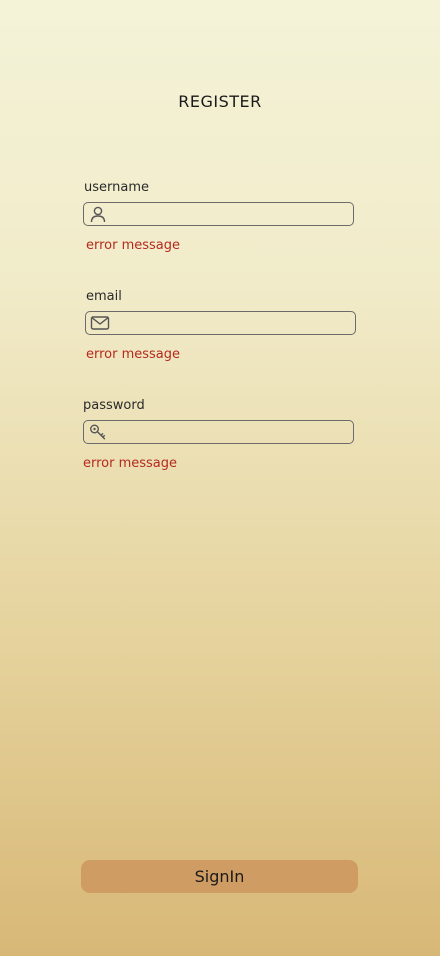  I want to click on key-icon, so click(98, 432).